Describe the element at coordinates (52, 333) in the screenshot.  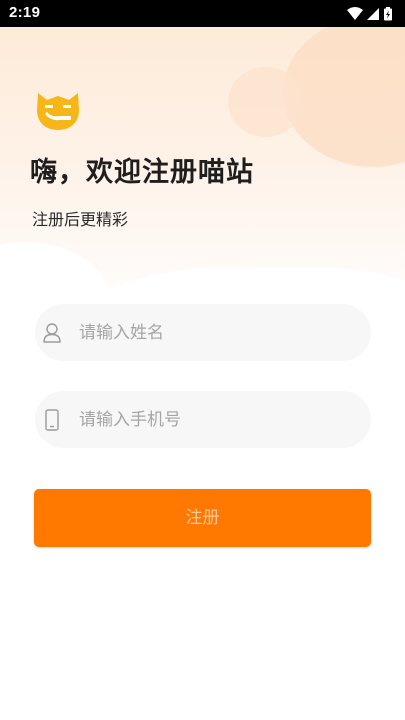
I see `user-icon` at that location.